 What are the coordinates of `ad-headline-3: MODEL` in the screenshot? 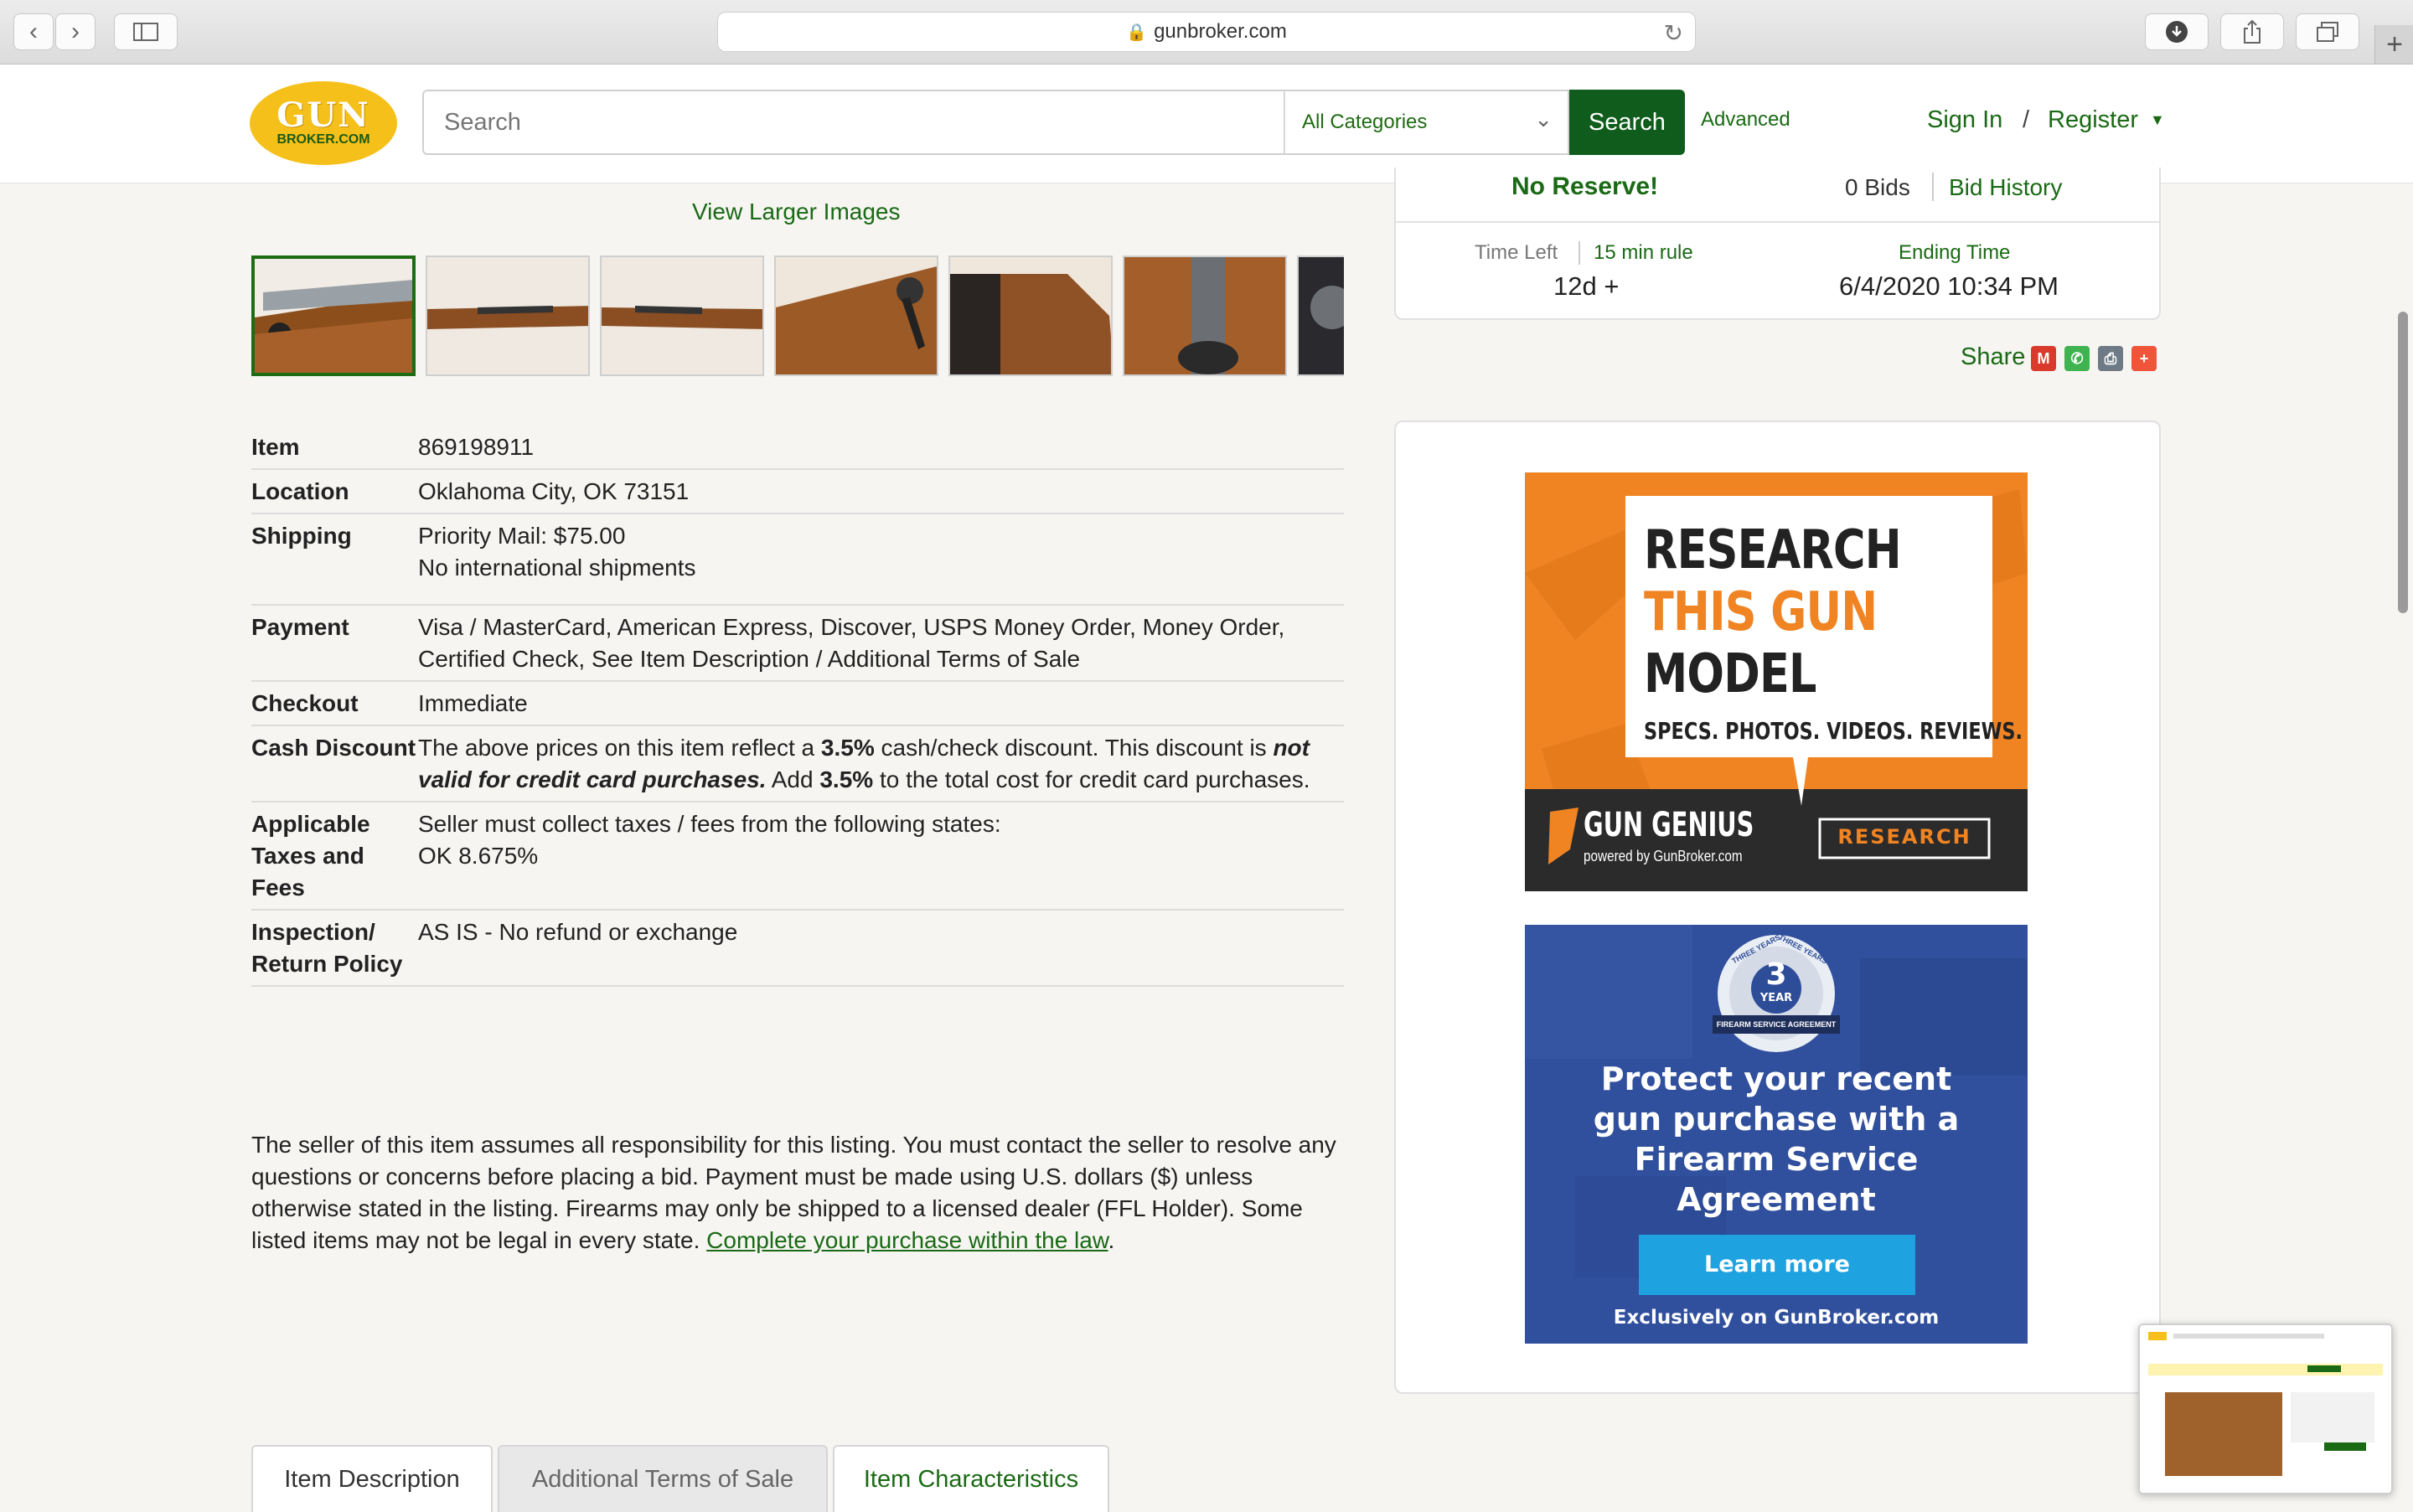 It's located at (1730, 674).